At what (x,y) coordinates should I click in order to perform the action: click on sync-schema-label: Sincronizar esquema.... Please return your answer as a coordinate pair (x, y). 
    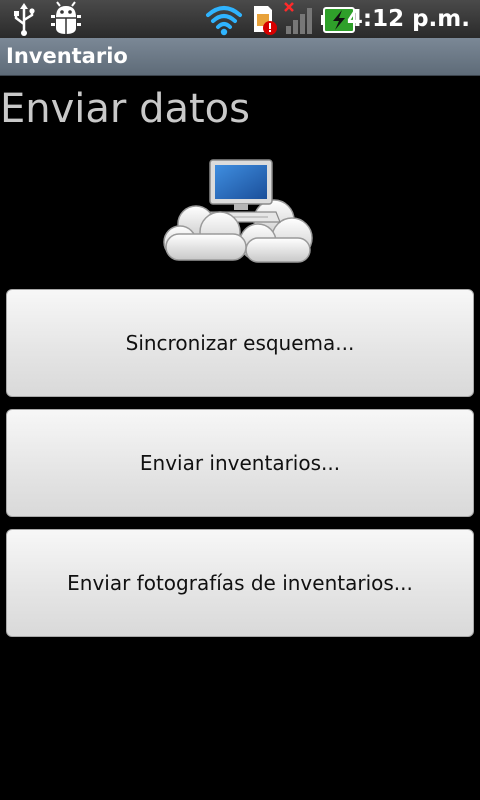
    Looking at the image, I should click on (240, 343).